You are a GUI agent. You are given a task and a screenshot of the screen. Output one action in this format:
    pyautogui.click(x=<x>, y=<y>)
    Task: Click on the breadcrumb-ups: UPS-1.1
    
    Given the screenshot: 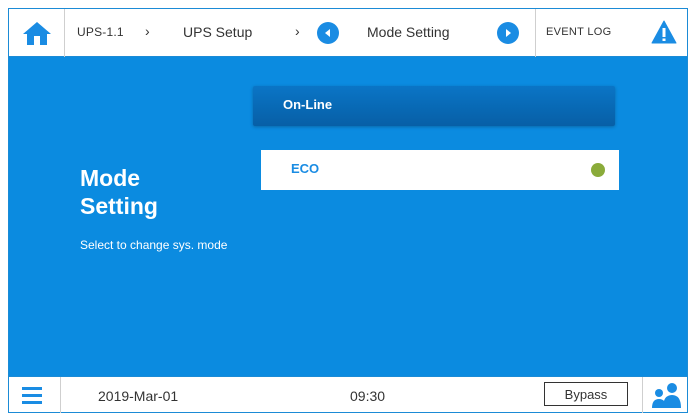 What is the action you would take?
    pyautogui.click(x=100, y=32)
    